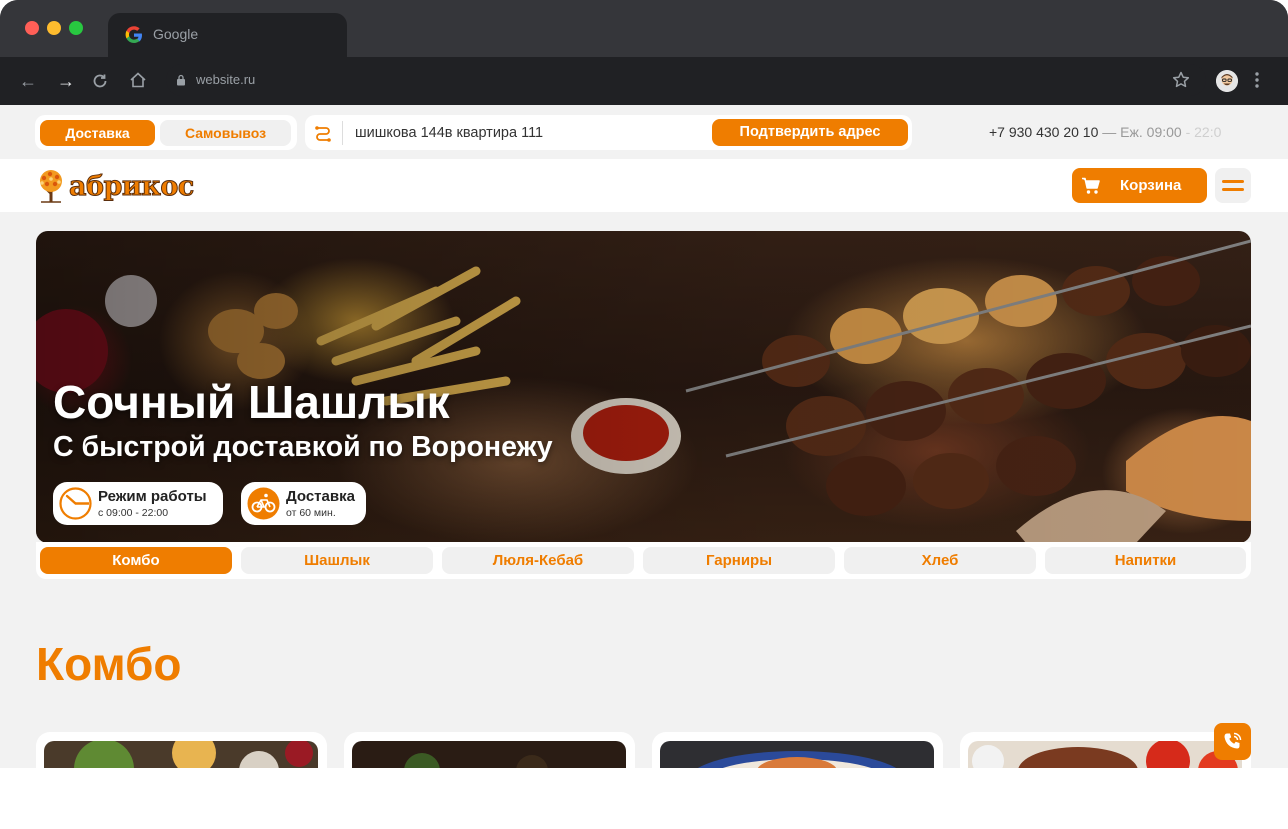 The height and width of the screenshot is (829, 1288). I want to click on bicycle-courier-icon, so click(263, 503).